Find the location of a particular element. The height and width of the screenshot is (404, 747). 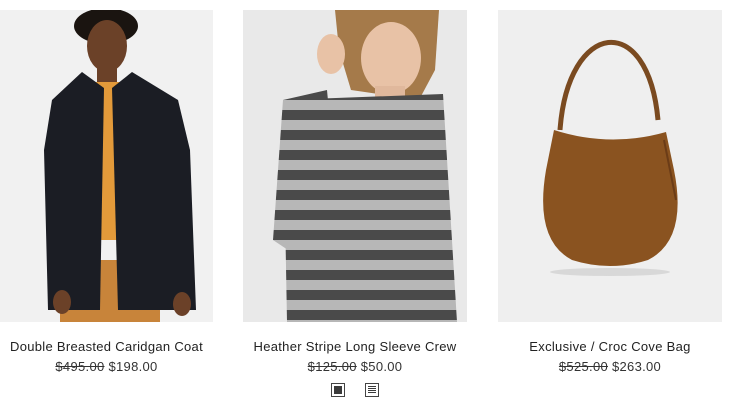

sale-price: $263.00 is located at coordinates (637, 366).